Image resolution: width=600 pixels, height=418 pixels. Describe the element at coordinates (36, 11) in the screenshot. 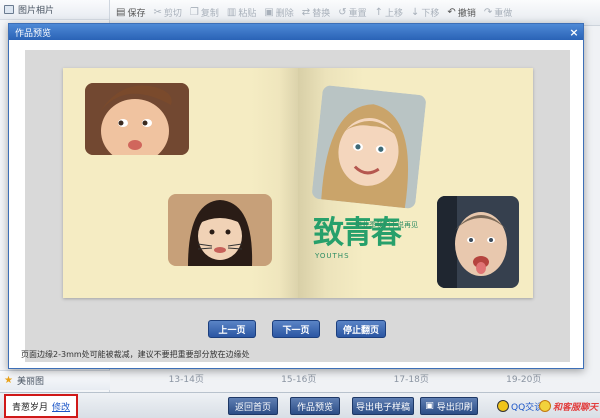

I see `photo-panel-label: 图片相片` at that location.